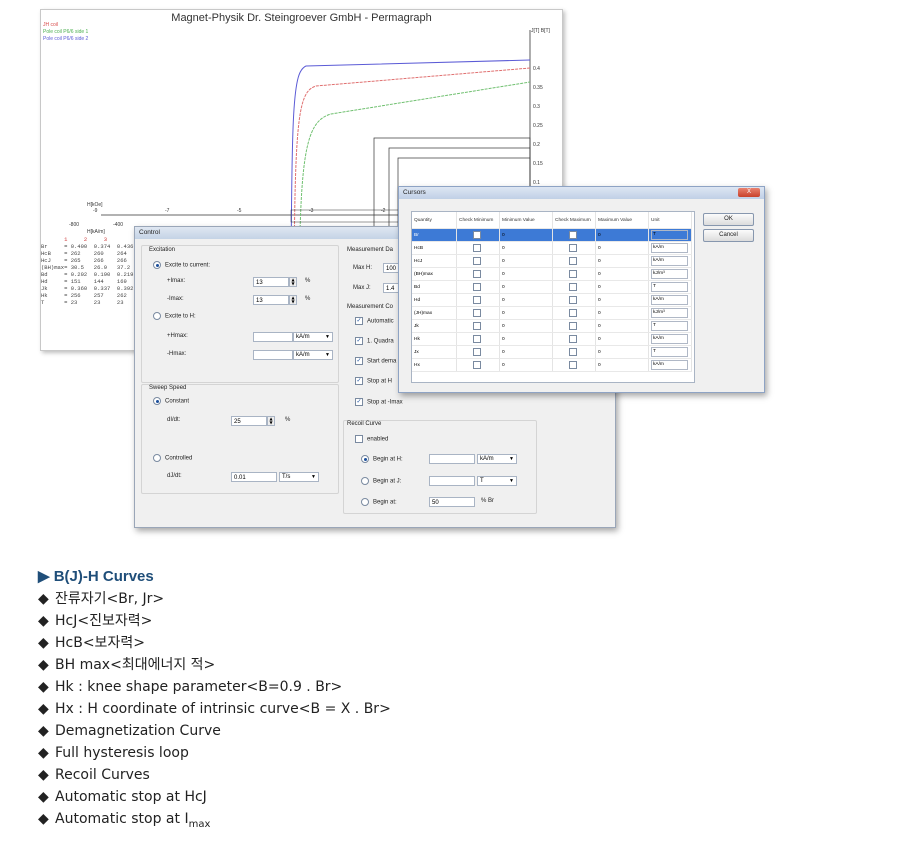  Describe the element at coordinates (434, 300) in the screenshot. I see `quantity-cell: Hd` at that location.